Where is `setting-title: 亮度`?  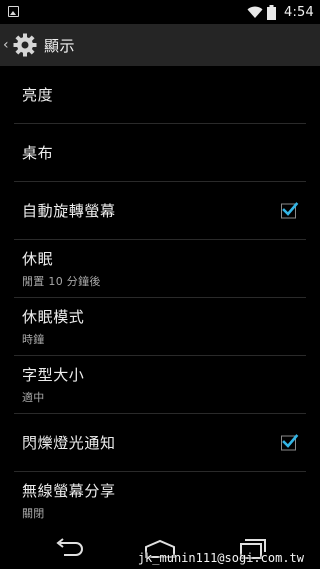 setting-title: 亮度 is located at coordinates (38, 95).